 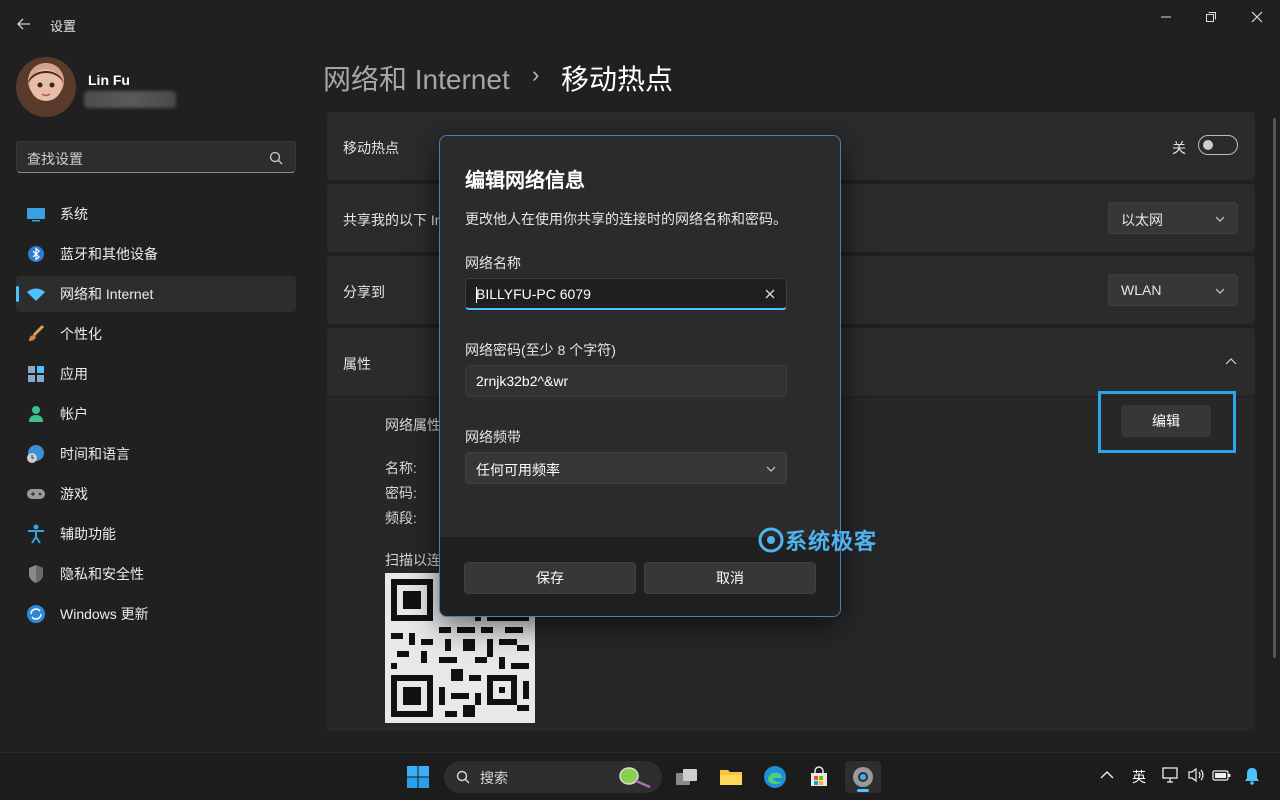 I want to click on breadcrumb-parent: 网络和 Internet, so click(x=416, y=78).